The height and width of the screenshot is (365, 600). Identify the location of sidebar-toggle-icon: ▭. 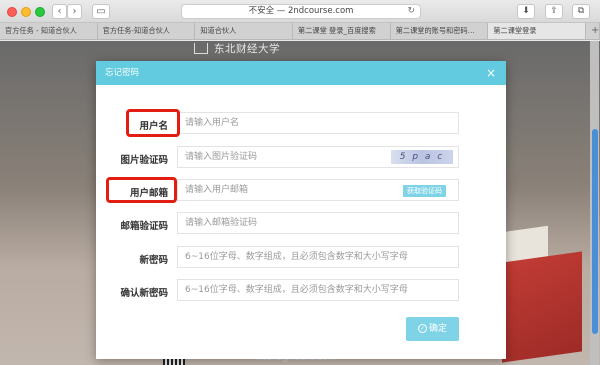
(101, 11).